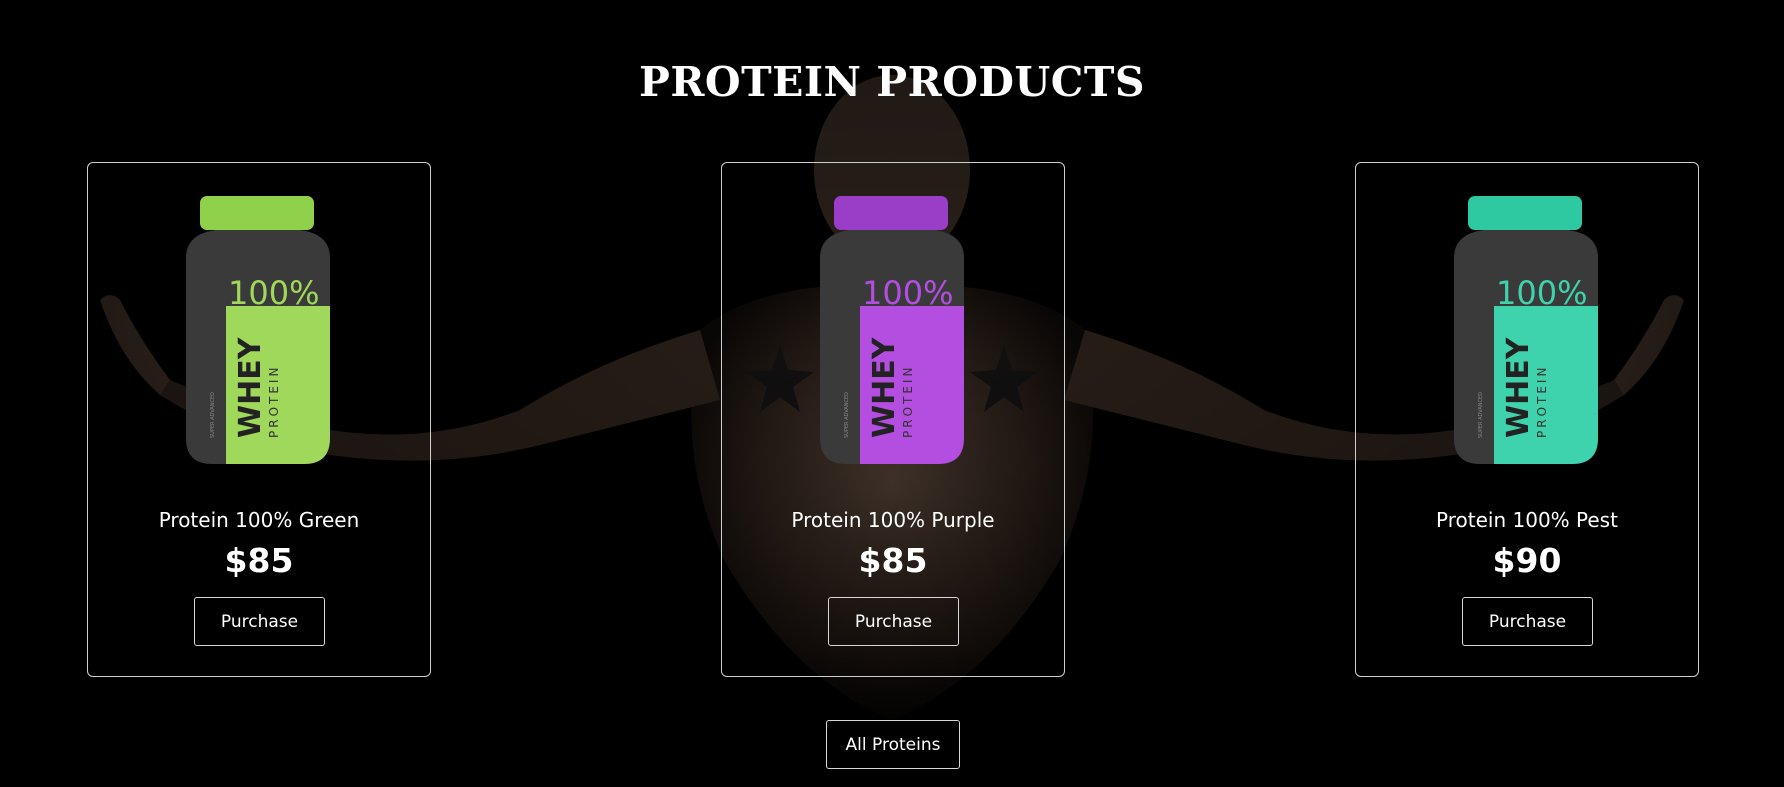 The width and height of the screenshot is (1784, 787). I want to click on product-name: Protein 100% Pest, so click(1527, 520).